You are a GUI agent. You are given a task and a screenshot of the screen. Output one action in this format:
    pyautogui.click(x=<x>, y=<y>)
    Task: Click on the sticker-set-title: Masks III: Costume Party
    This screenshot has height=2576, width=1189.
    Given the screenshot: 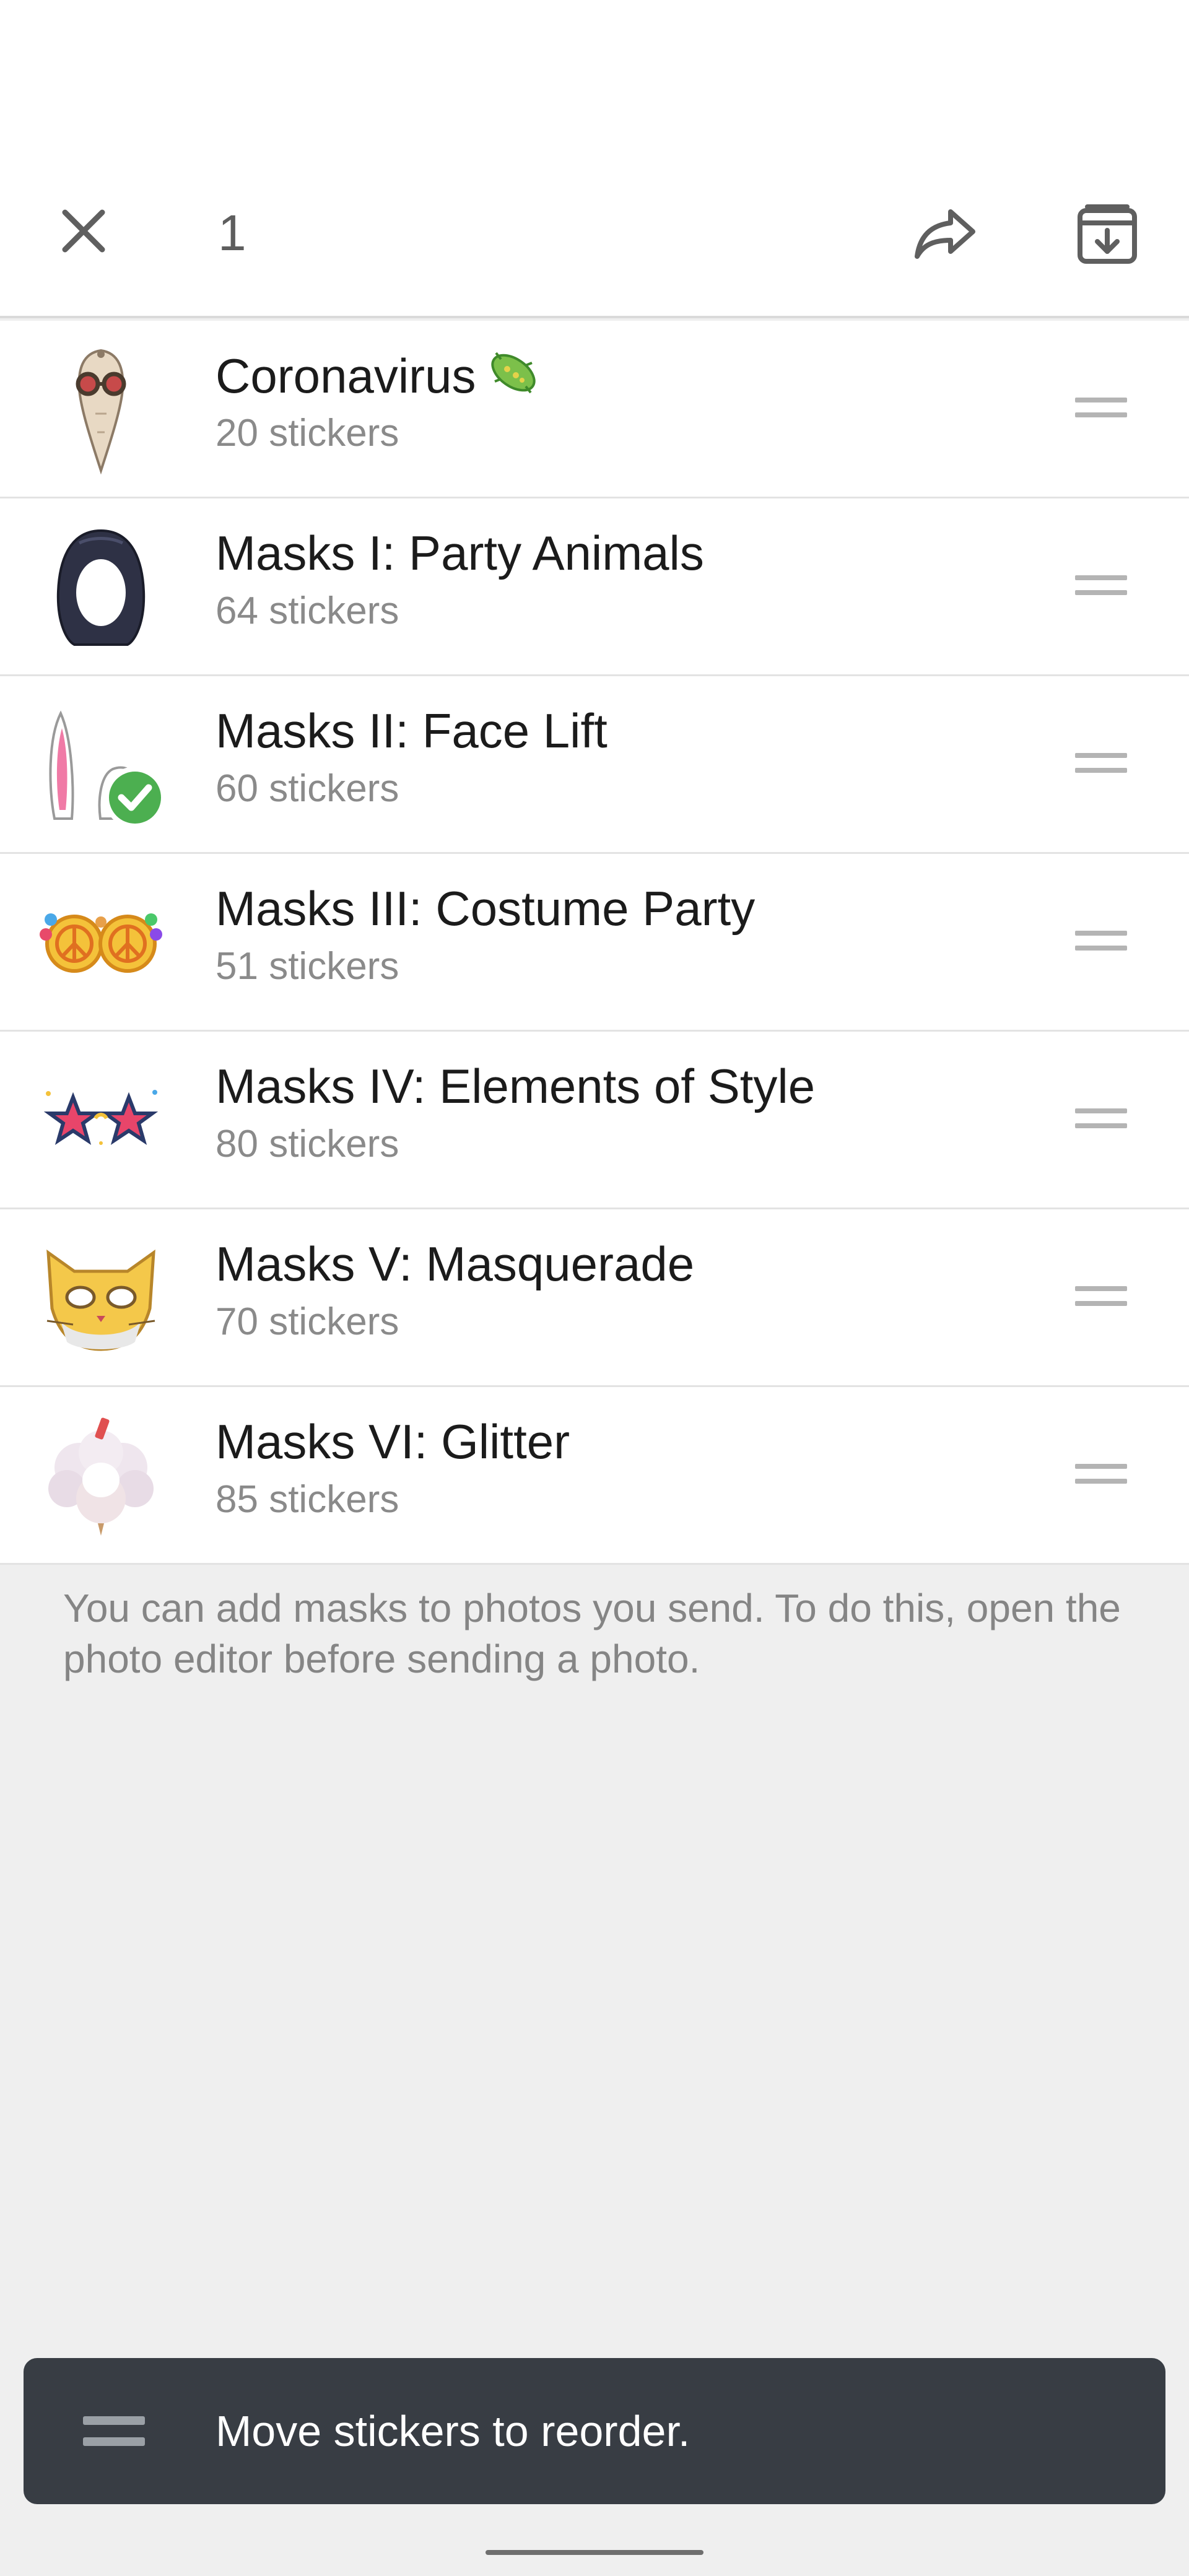 What is the action you would take?
    pyautogui.click(x=486, y=908)
    